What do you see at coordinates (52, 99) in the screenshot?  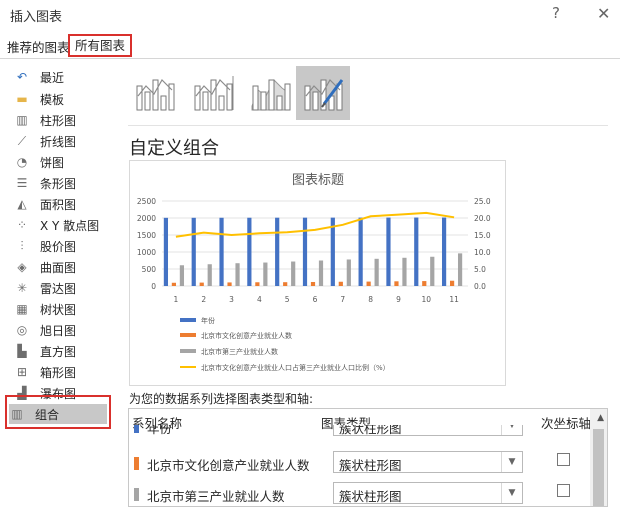 I see `sidebar-item-label: 模板` at bounding box center [52, 99].